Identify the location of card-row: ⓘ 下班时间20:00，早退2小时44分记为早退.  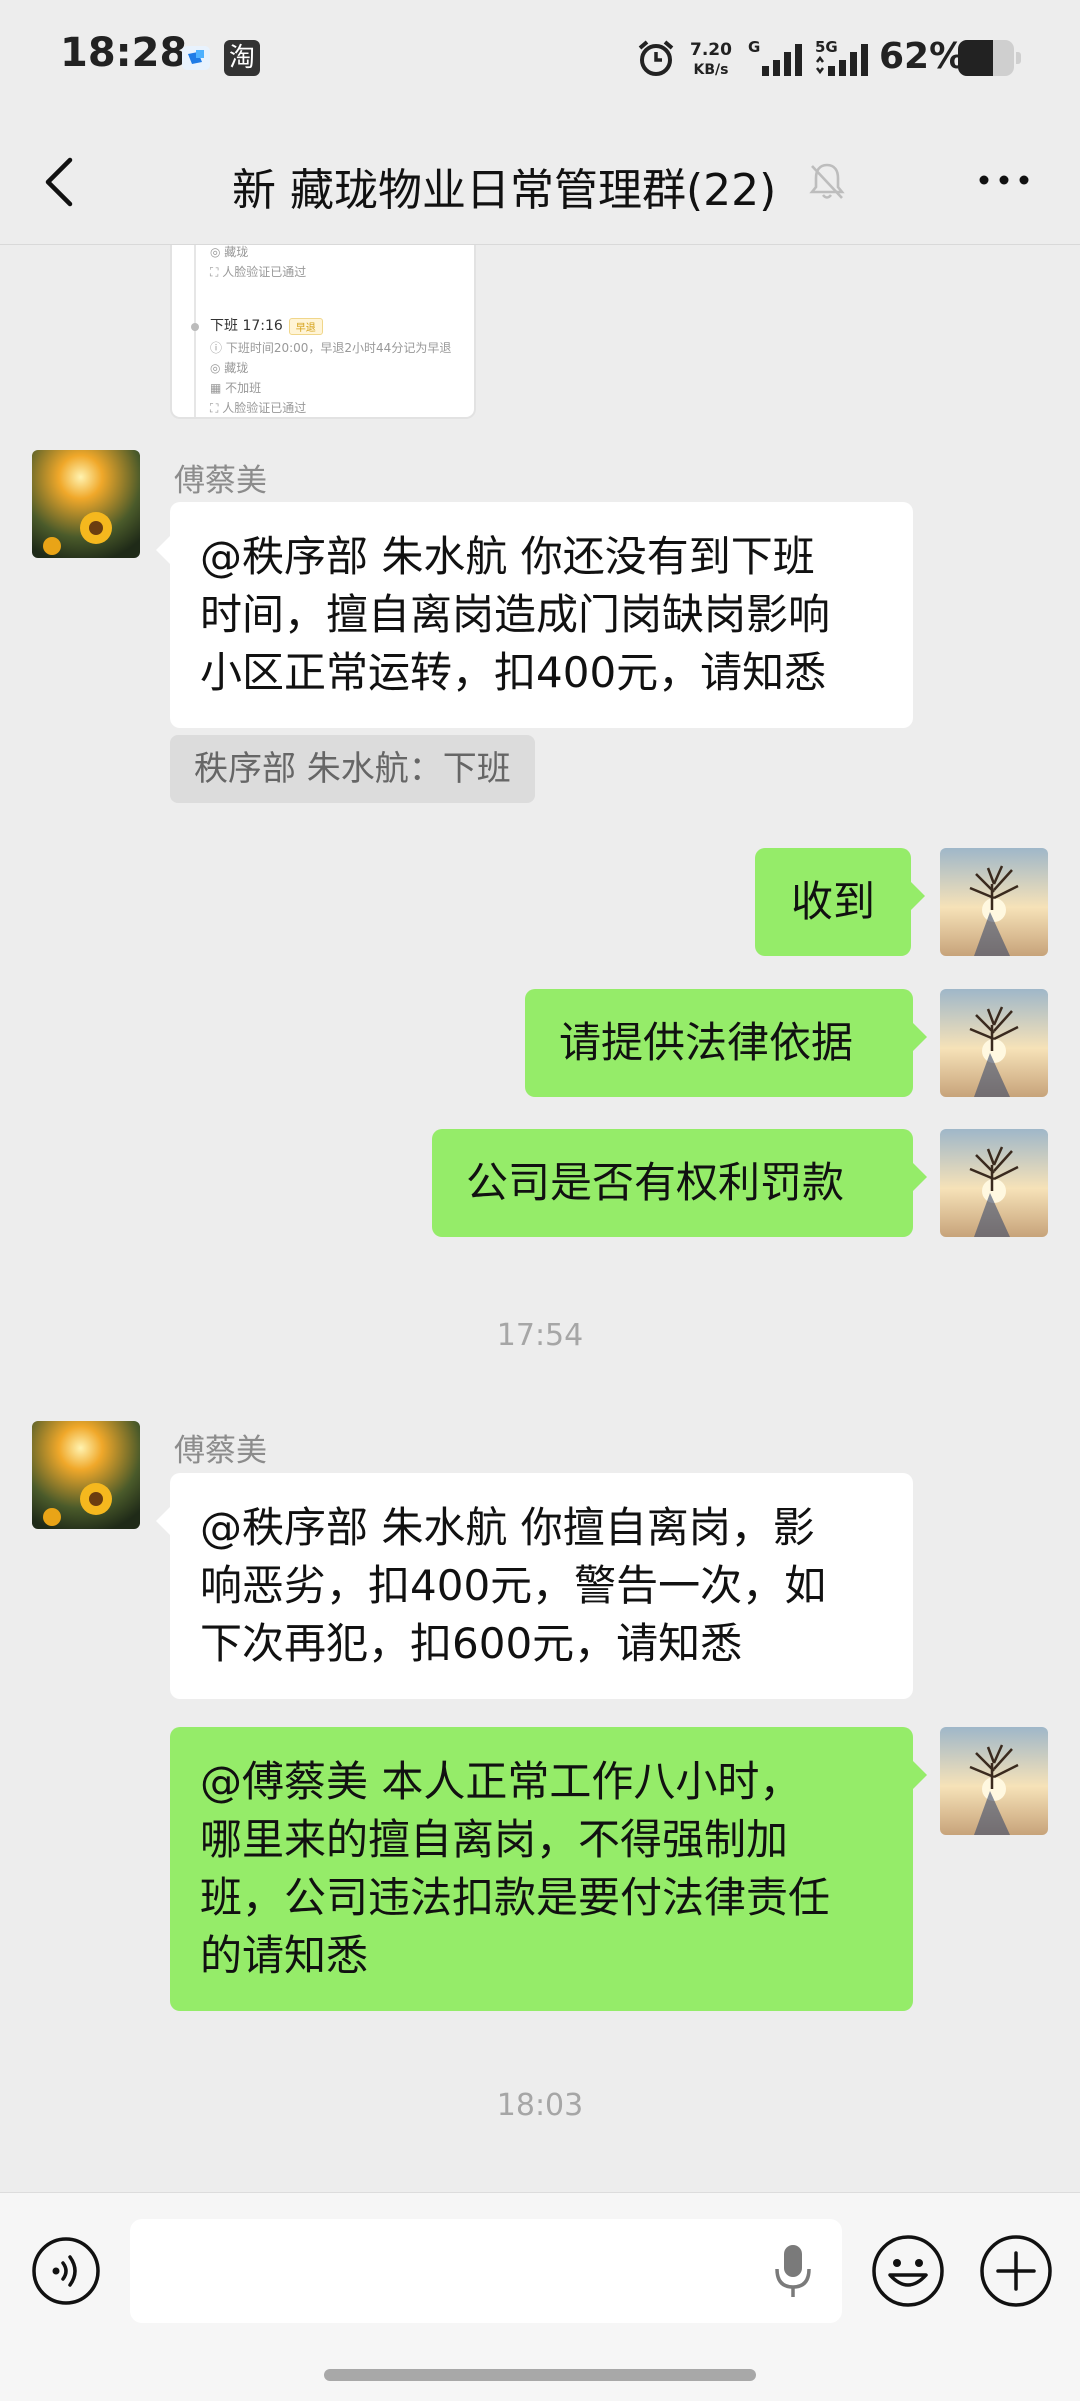
(331, 348).